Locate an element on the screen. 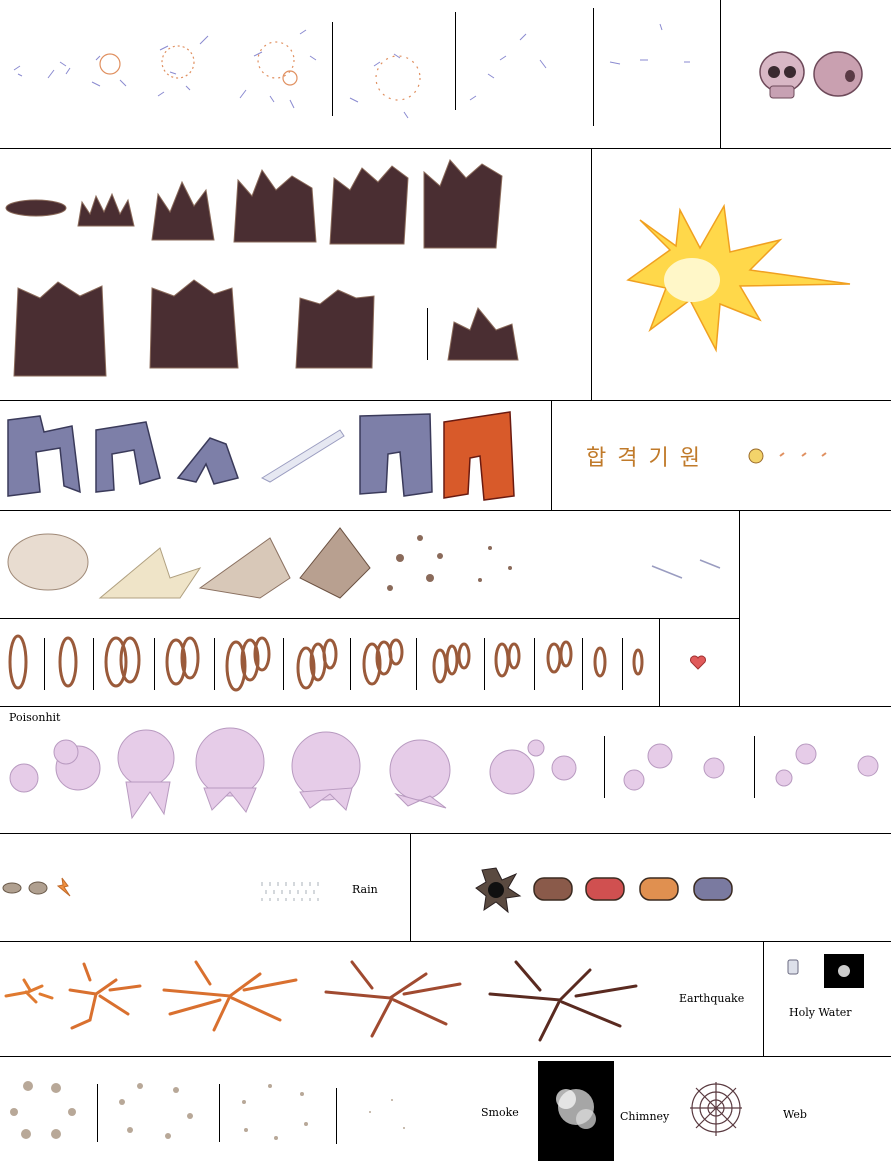  holy-water-label: Holy Water is located at coordinates (820, 1012).